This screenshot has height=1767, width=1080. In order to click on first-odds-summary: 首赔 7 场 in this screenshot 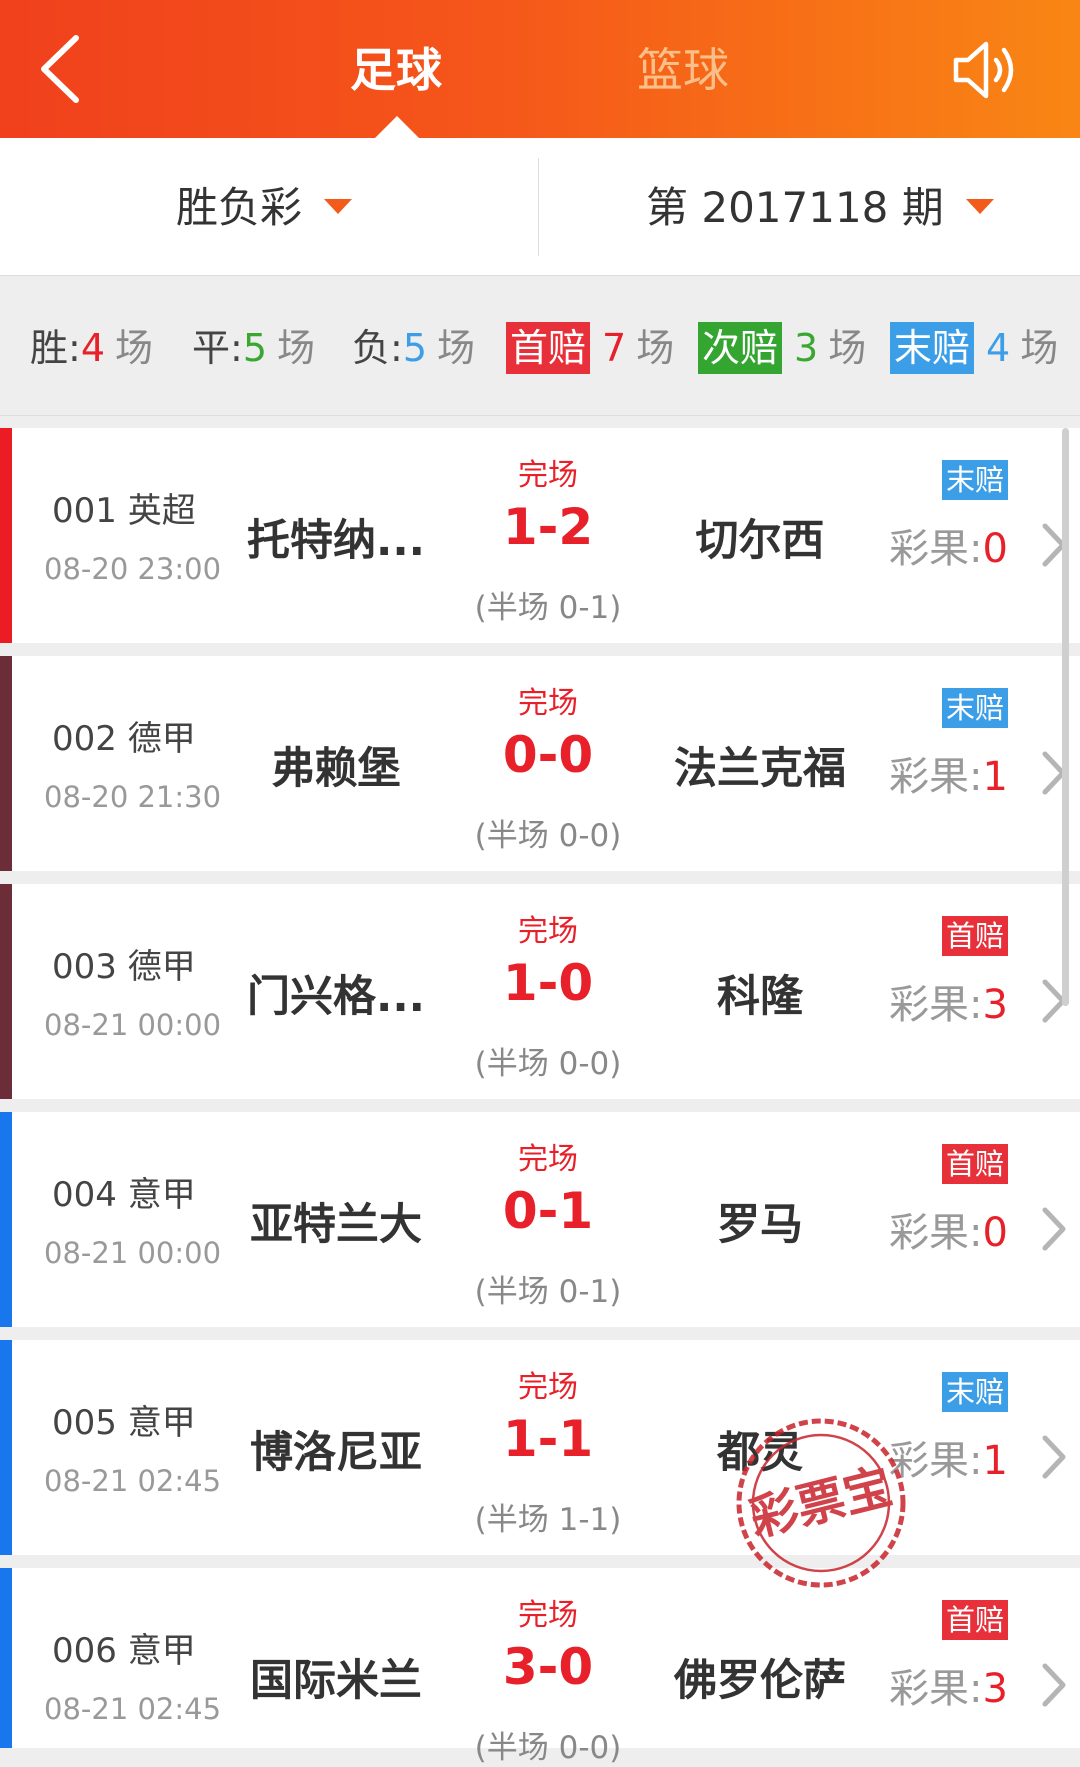, I will do `click(590, 348)`.